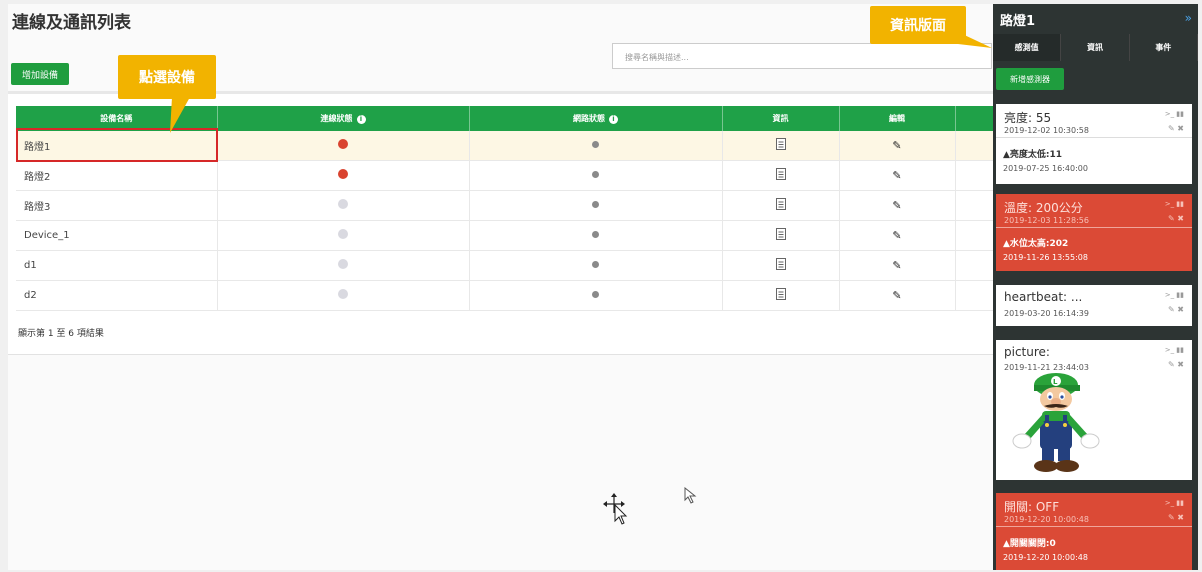 The width and height of the screenshot is (1202, 572). What do you see at coordinates (781, 118) in the screenshot?
I see `col-info: 資訊` at bounding box center [781, 118].